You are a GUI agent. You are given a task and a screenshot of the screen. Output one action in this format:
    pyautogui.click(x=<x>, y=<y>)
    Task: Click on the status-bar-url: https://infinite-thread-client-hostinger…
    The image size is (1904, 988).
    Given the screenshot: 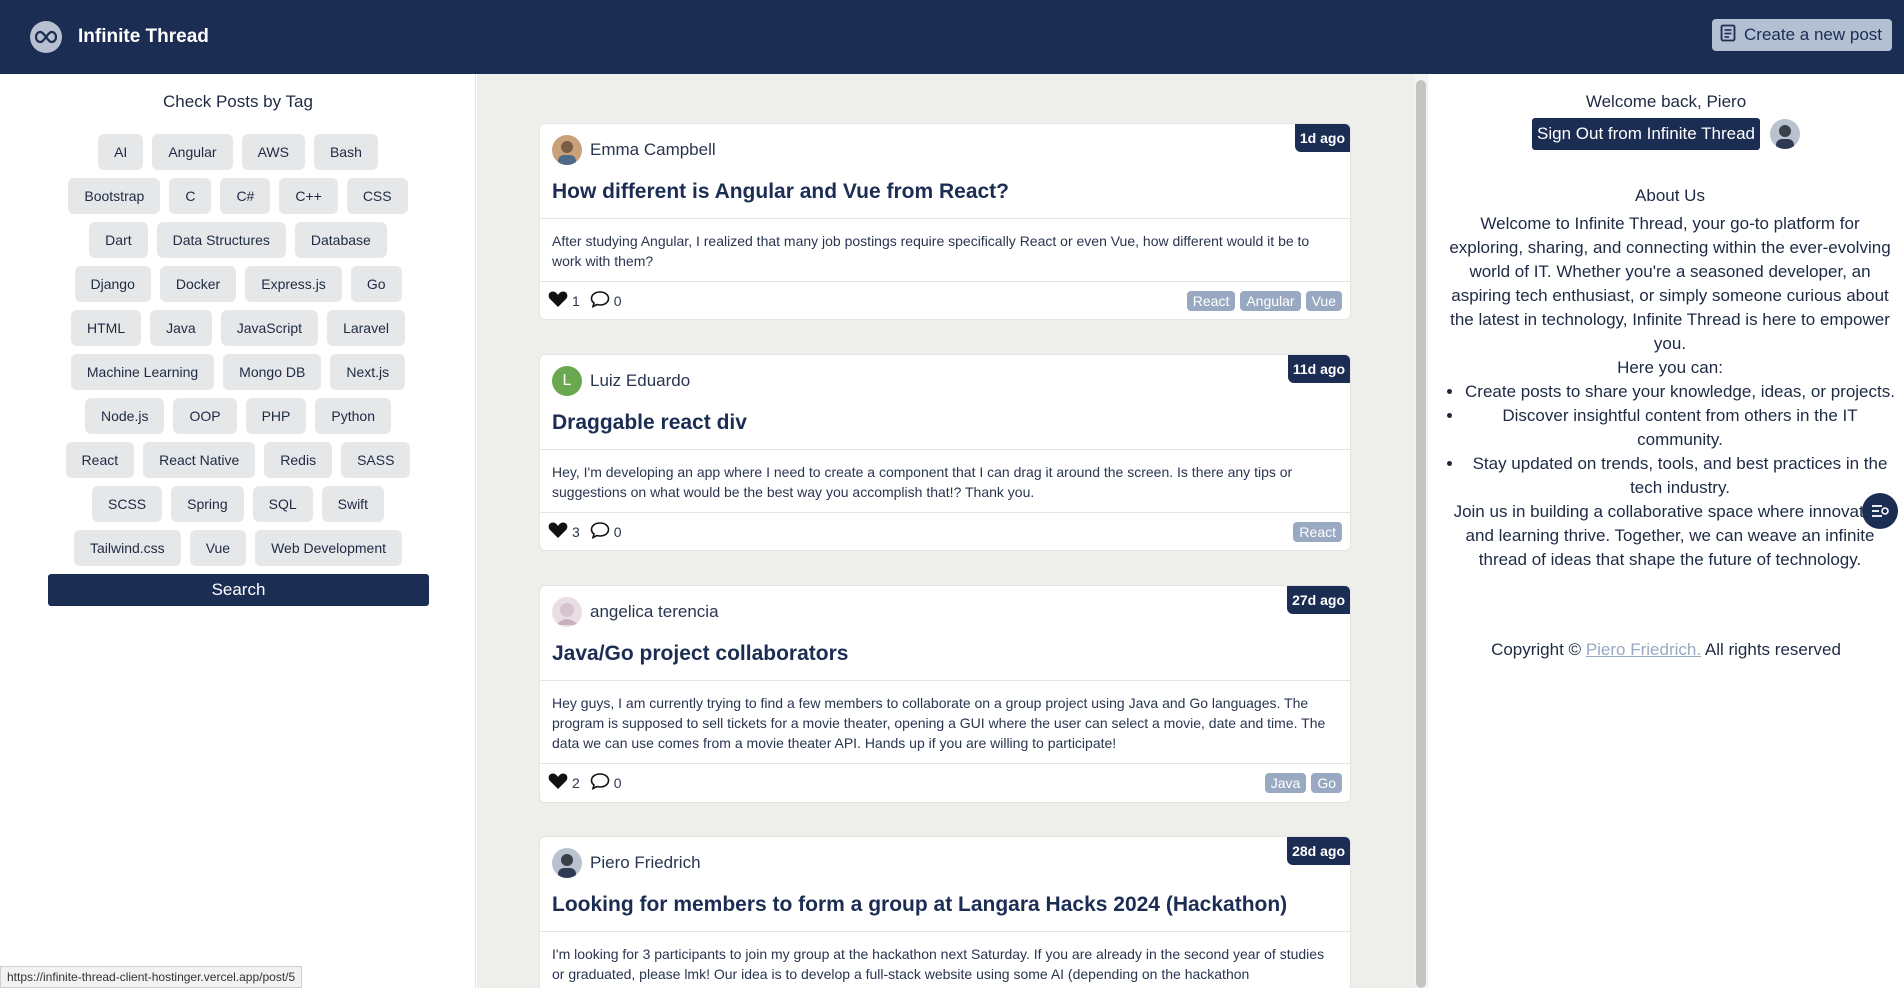 What is the action you would take?
    pyautogui.click(x=151, y=977)
    